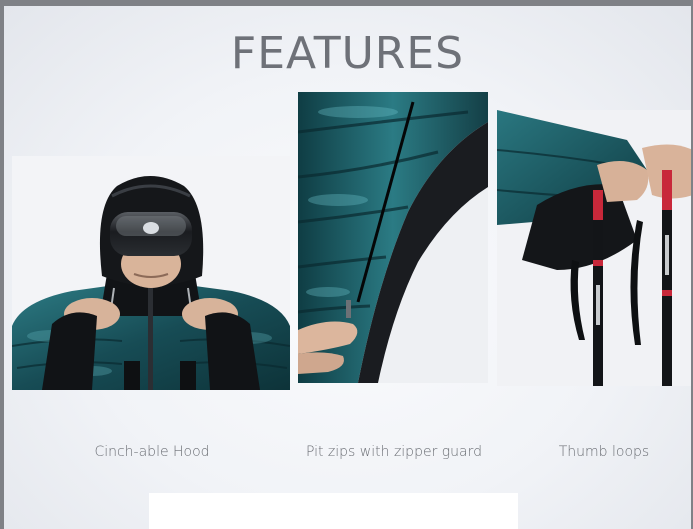 This screenshot has width=693, height=529. Describe the element at coordinates (347, 53) in the screenshot. I see `slide-title: FEATURES` at that location.